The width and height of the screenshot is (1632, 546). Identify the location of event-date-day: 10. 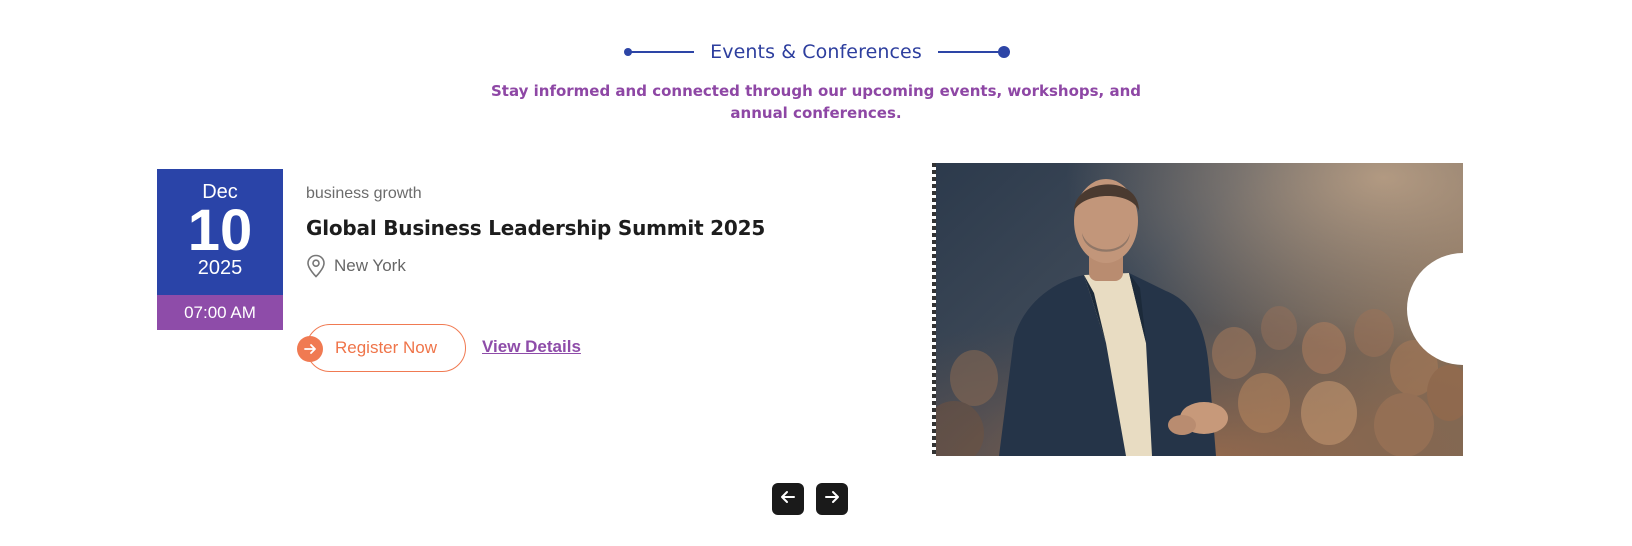
(220, 230).